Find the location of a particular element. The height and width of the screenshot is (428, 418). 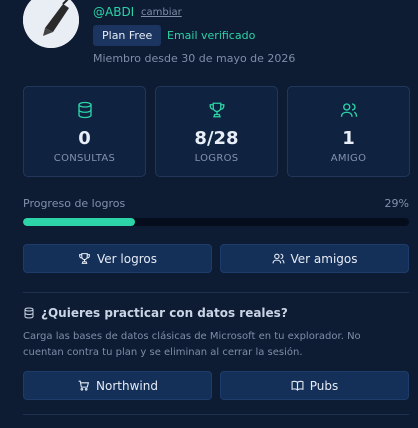

change-username-link: cambiar is located at coordinates (161, 12).